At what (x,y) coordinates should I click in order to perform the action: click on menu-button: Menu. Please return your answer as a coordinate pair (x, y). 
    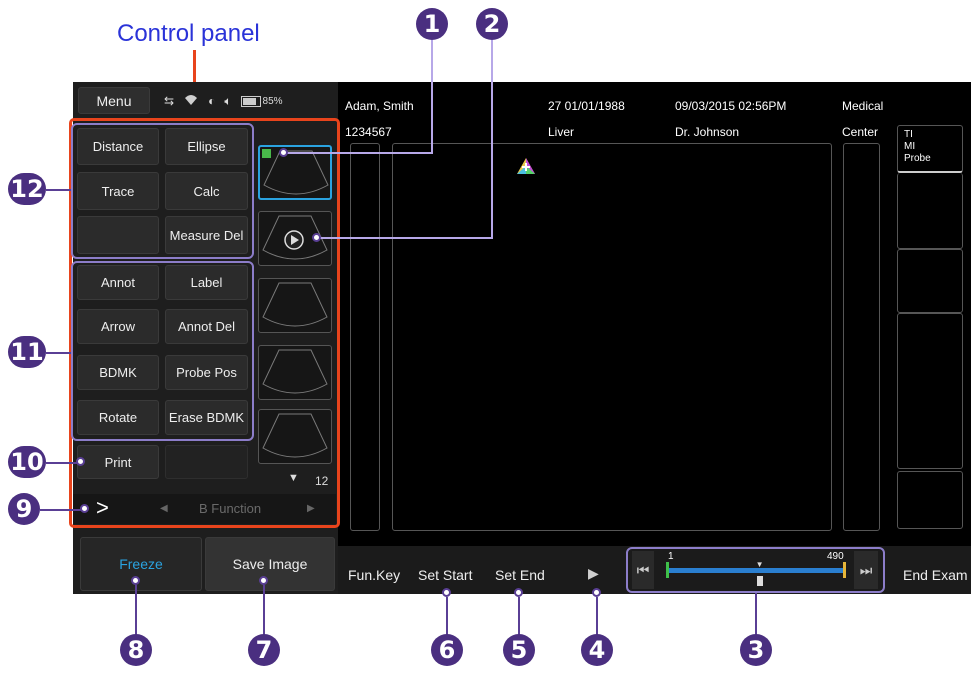
    Looking at the image, I should click on (114, 100).